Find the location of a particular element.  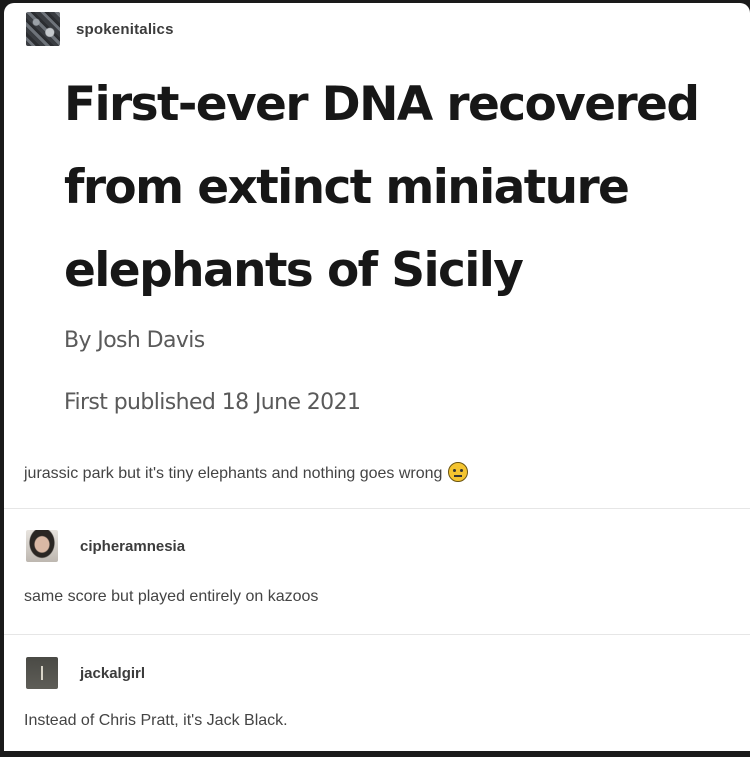

reply-author-username: jackalgirl is located at coordinates (112, 673).